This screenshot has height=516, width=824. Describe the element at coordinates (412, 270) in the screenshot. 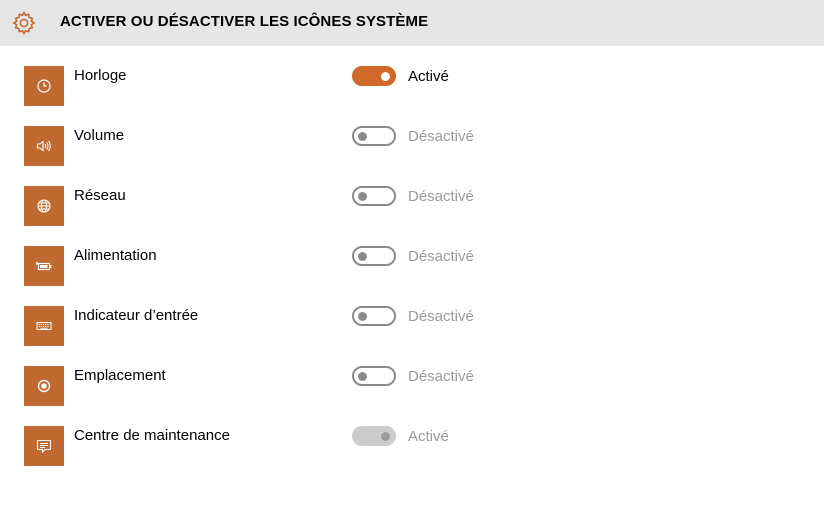

I see `setting-row-alimentation: Alimentation Désactivé` at that location.